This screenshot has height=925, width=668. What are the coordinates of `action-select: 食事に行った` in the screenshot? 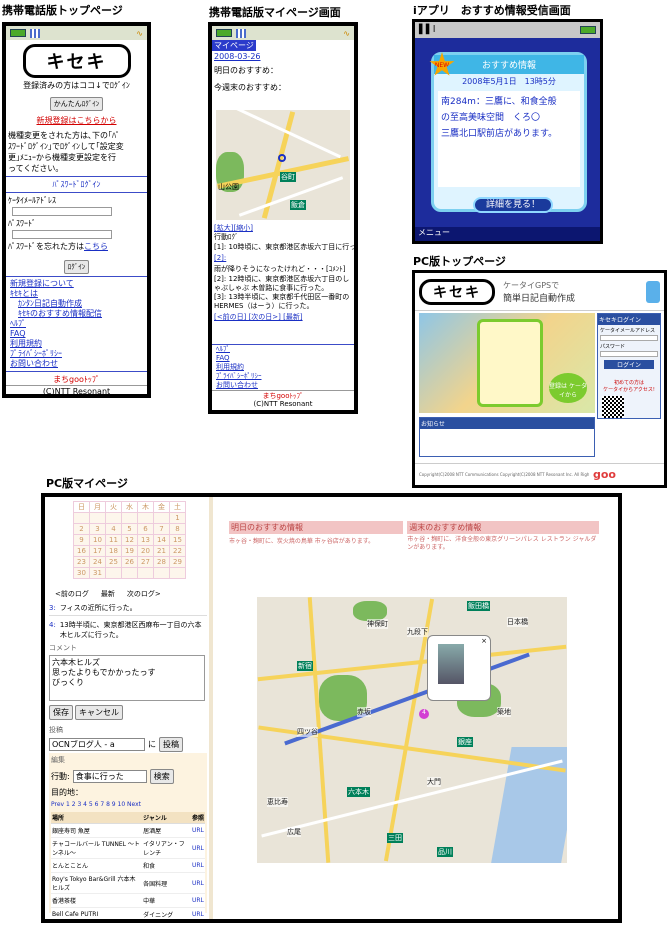 It's located at (109, 776).